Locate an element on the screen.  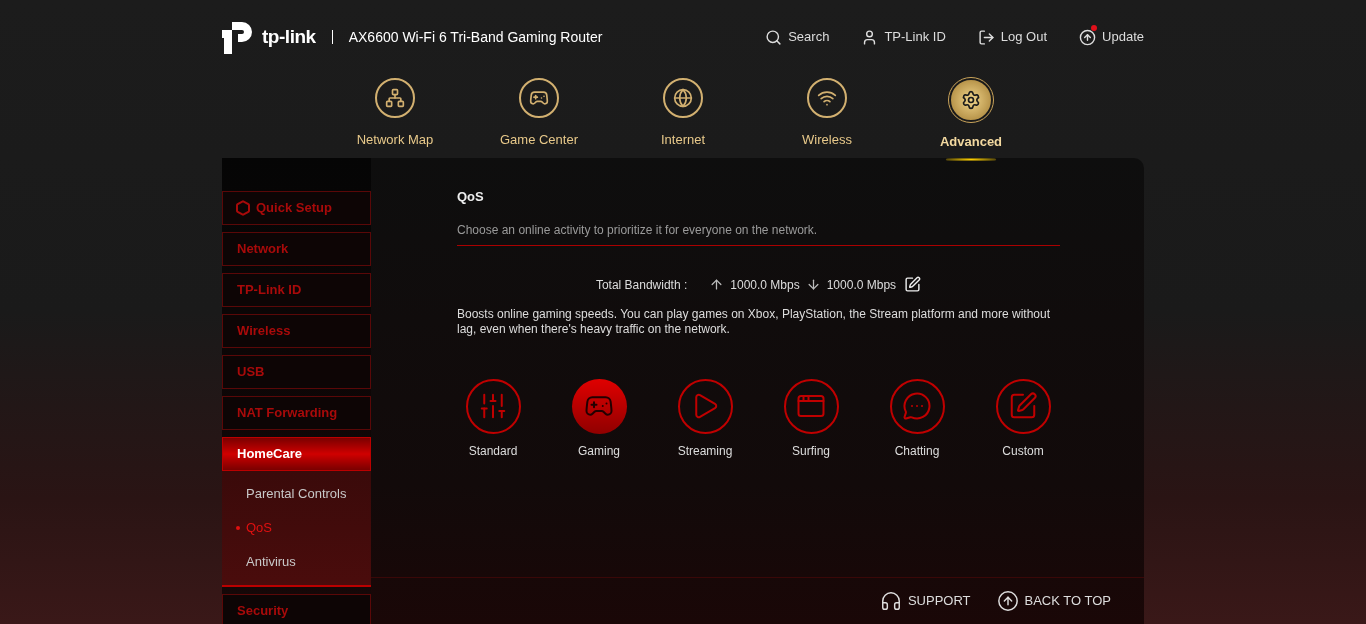
back-to-top-link: BACK TO TOP is located at coordinates (1053, 601).